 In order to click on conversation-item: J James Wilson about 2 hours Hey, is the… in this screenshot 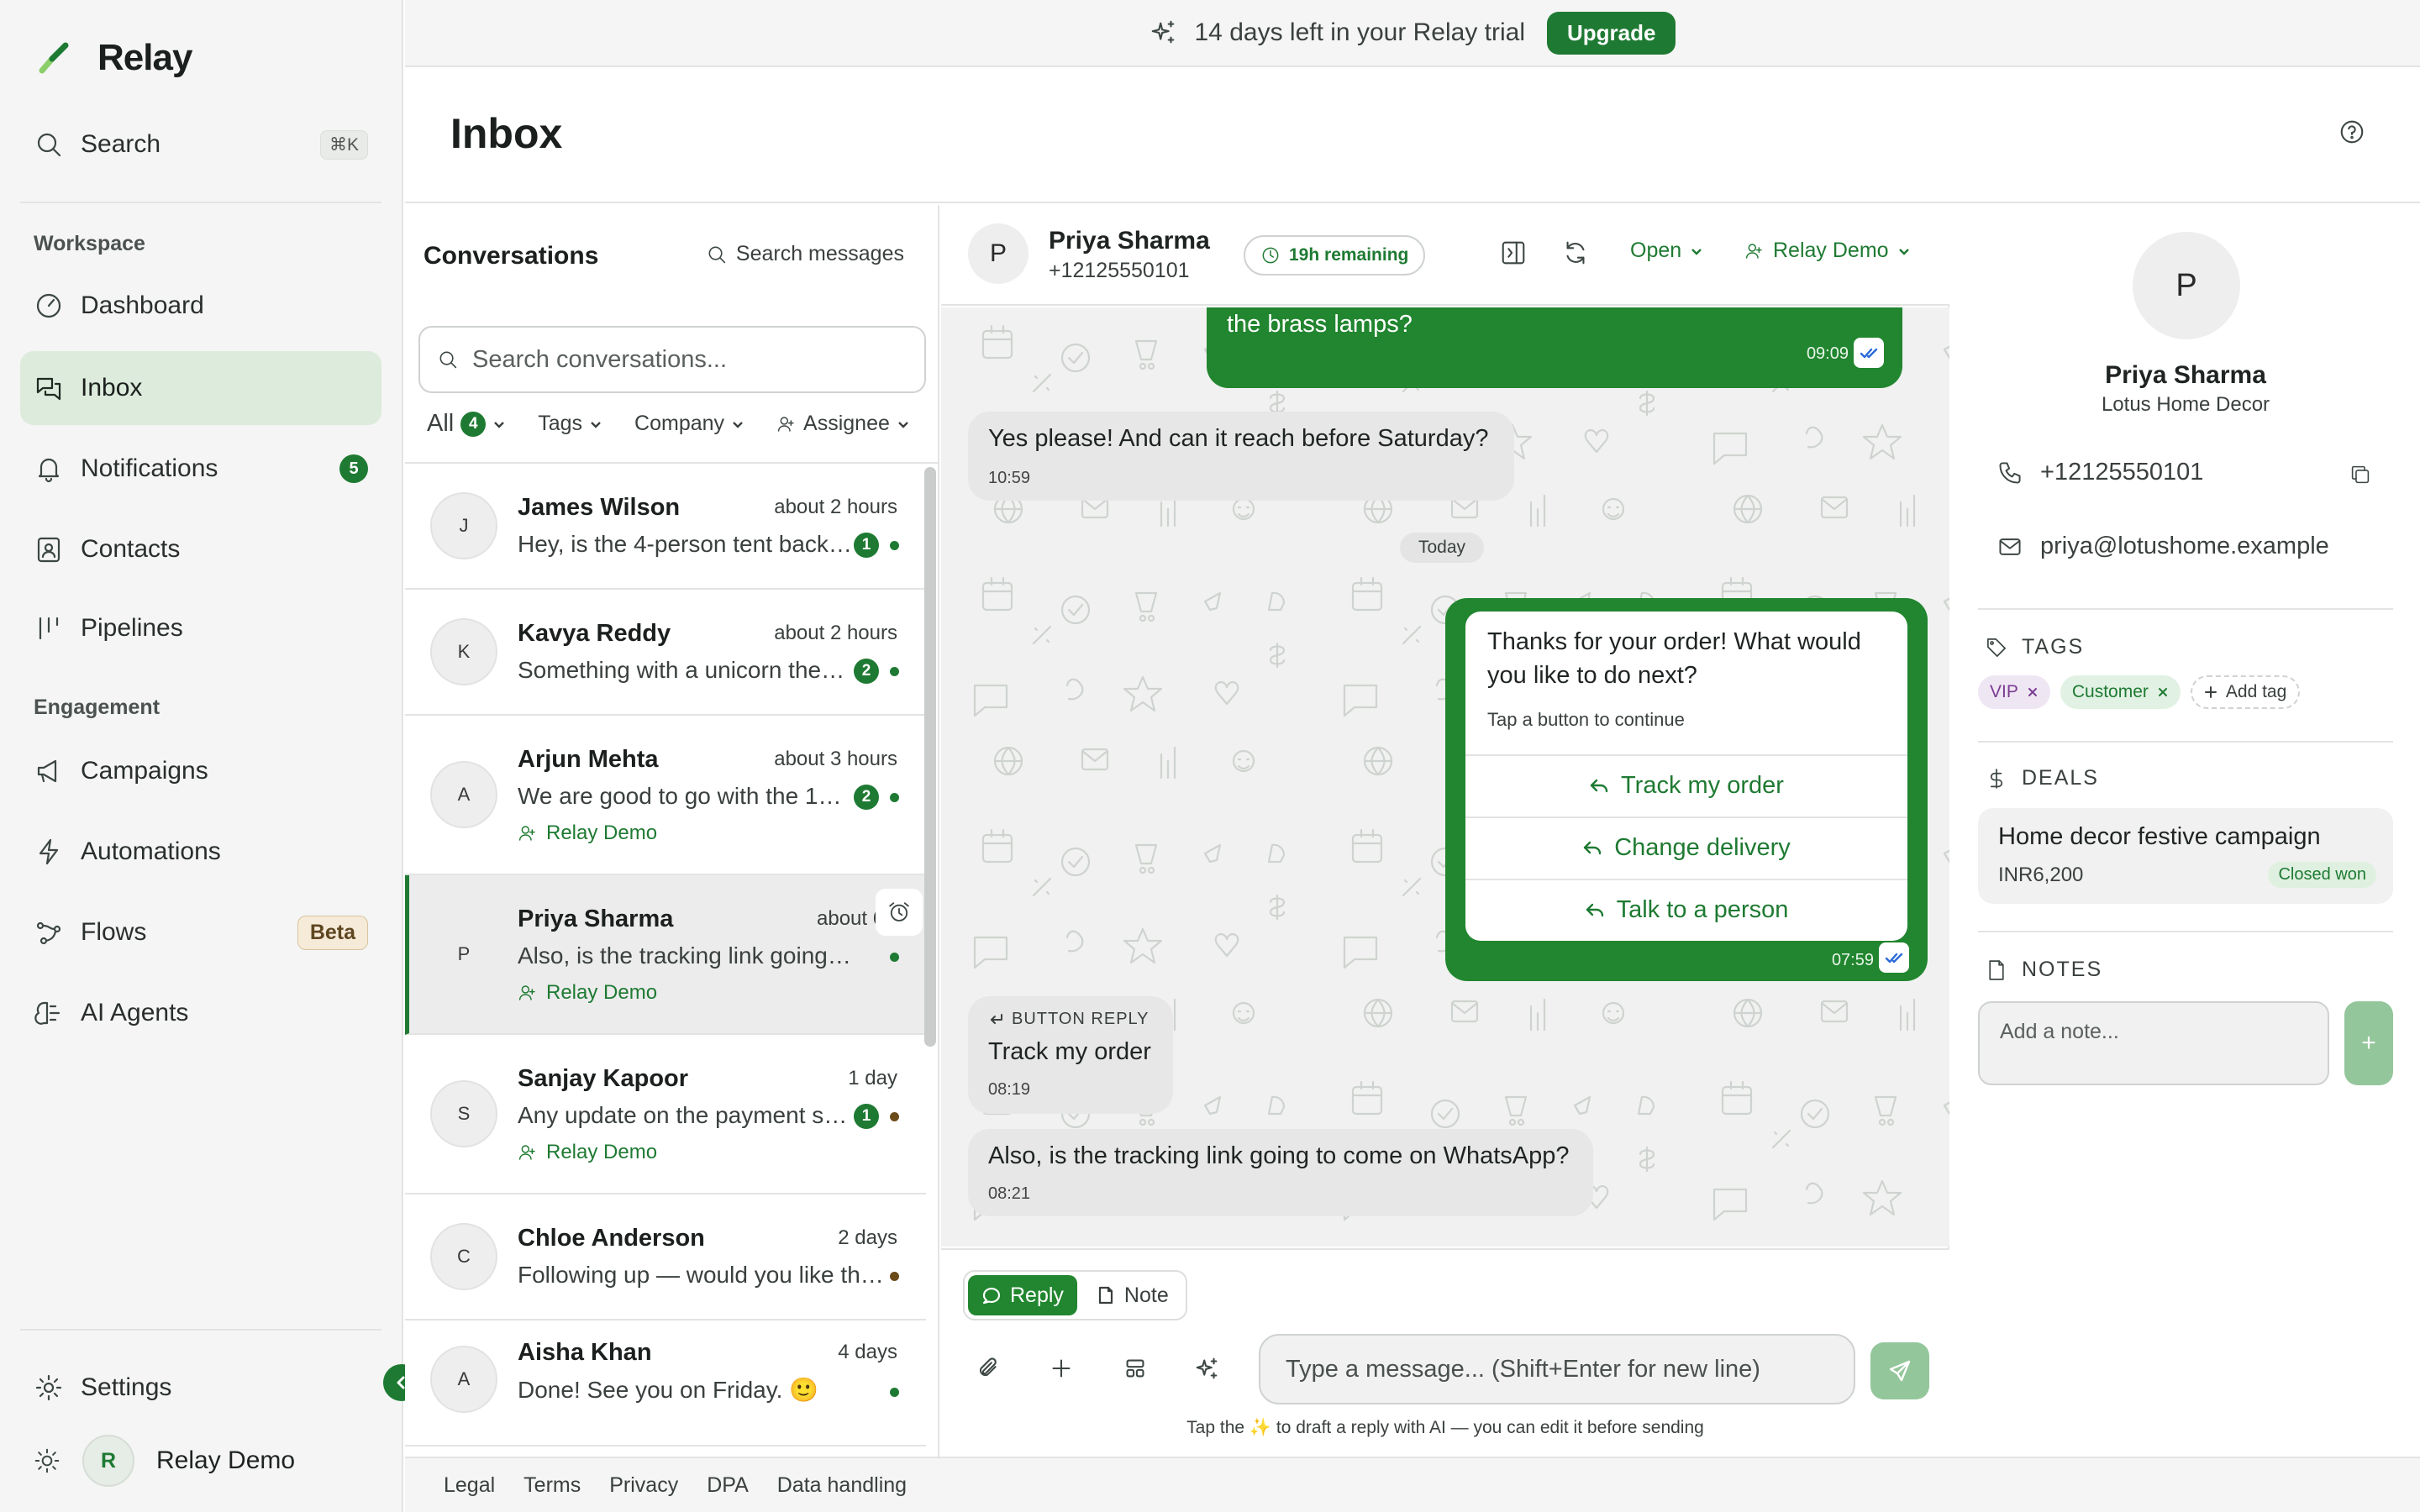, I will do `click(665, 527)`.